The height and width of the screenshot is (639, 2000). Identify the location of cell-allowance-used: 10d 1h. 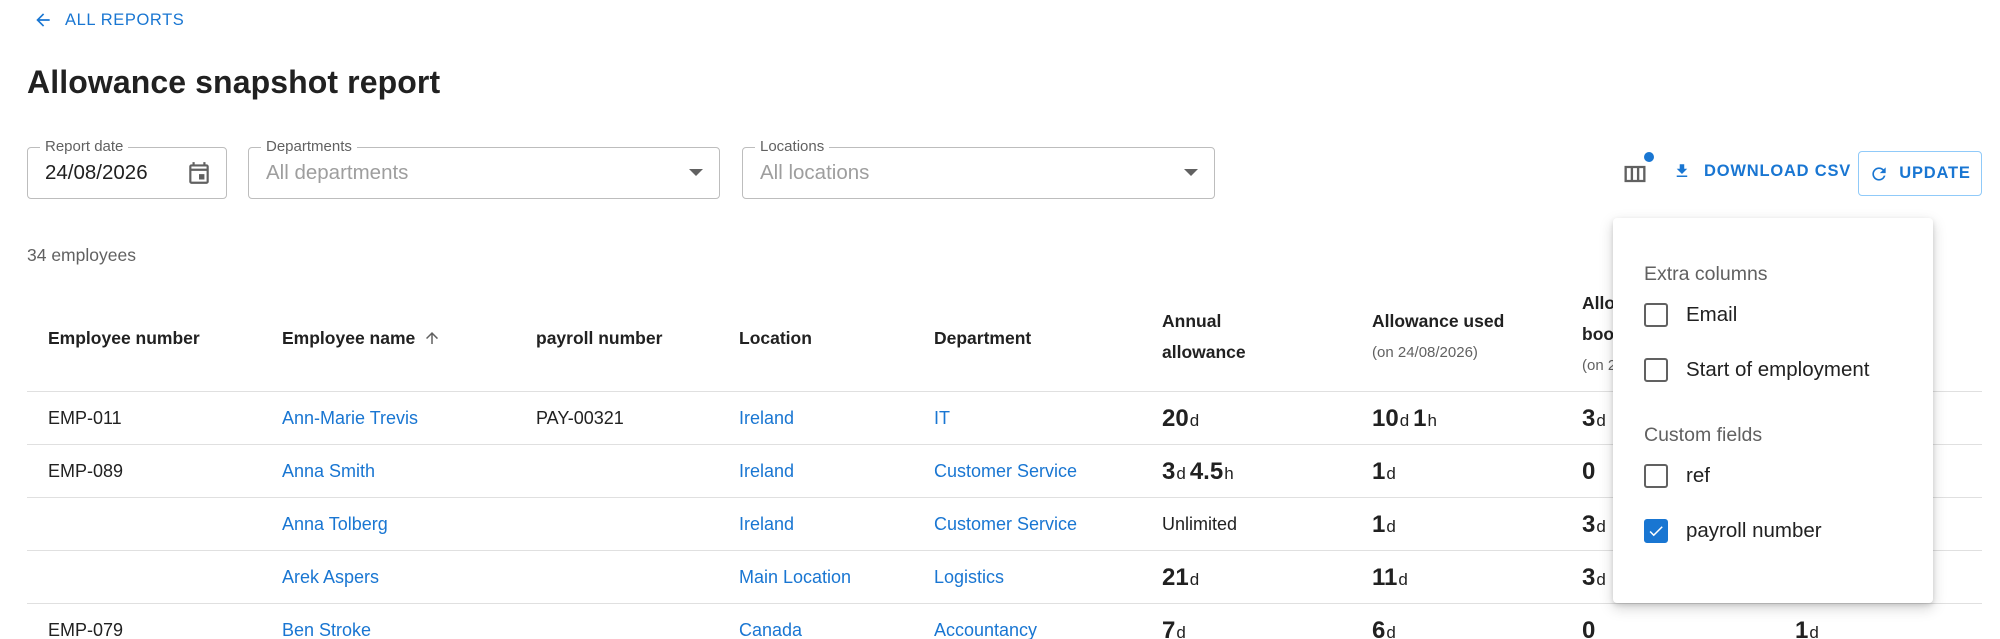
(1406, 418).